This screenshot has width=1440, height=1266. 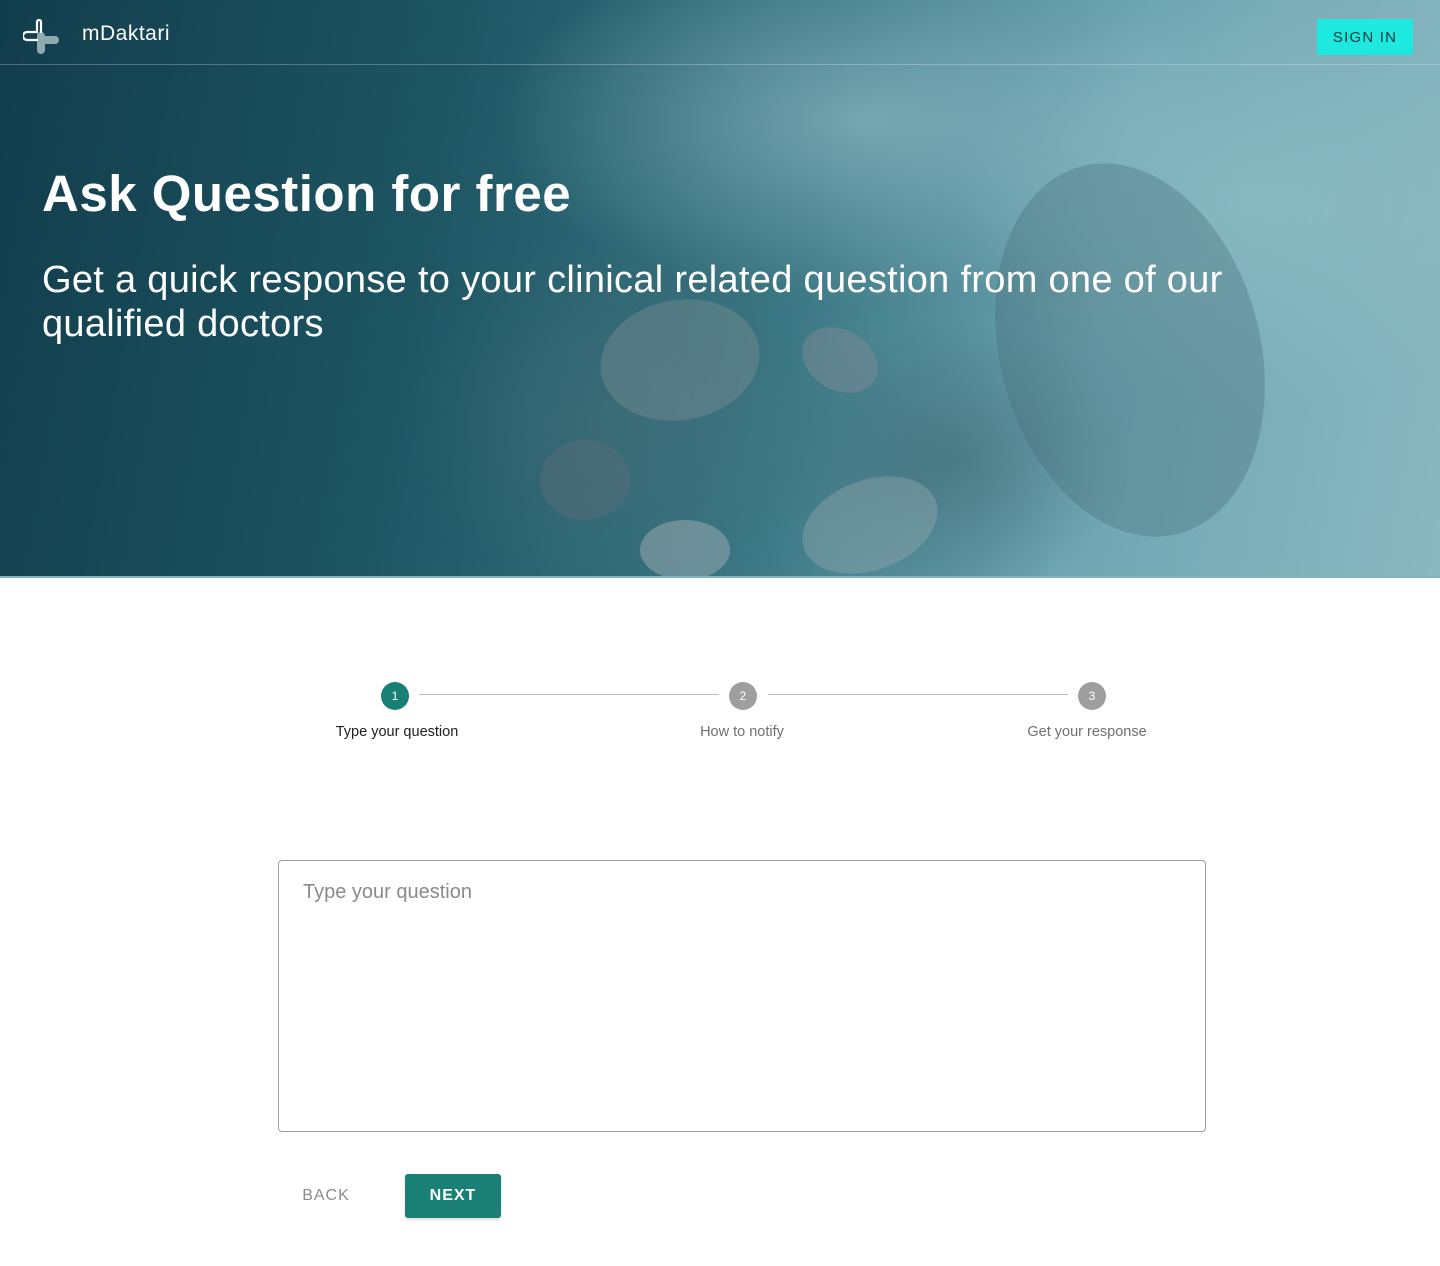 What do you see at coordinates (743, 696) in the screenshot?
I see `step-2-indicator: 2` at bounding box center [743, 696].